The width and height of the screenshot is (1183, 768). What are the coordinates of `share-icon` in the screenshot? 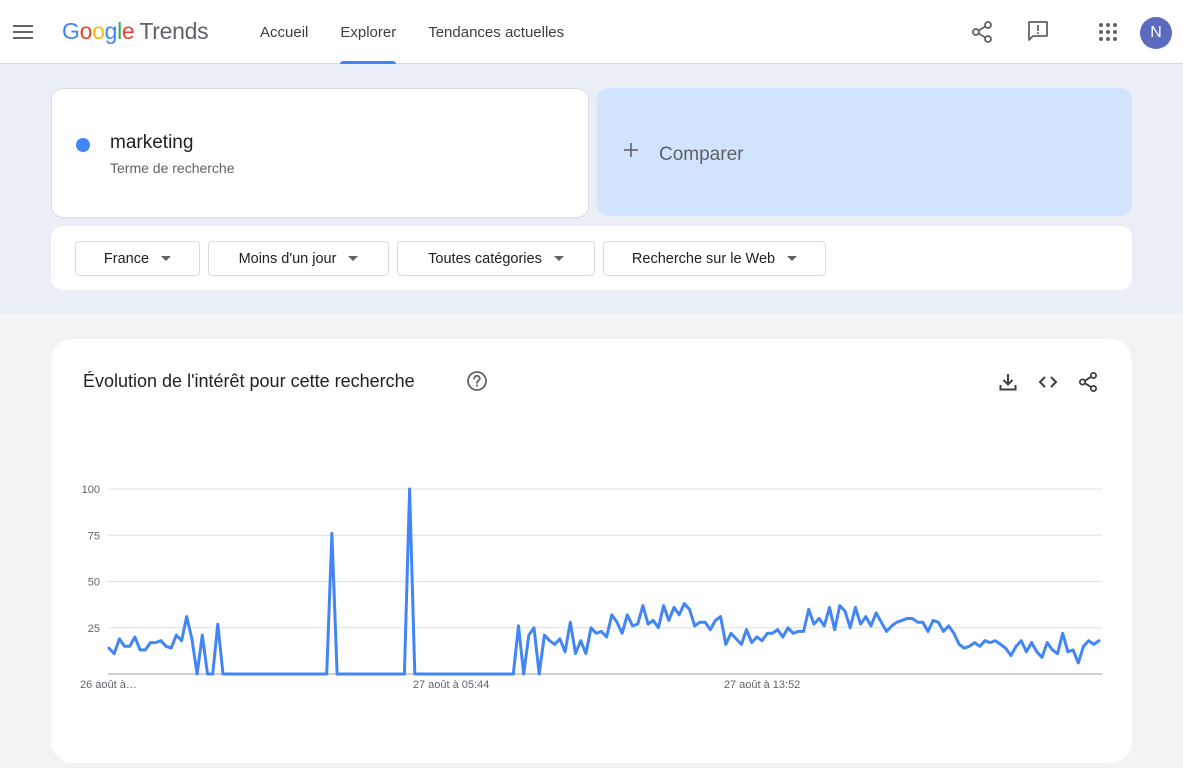 It's located at (982, 32).